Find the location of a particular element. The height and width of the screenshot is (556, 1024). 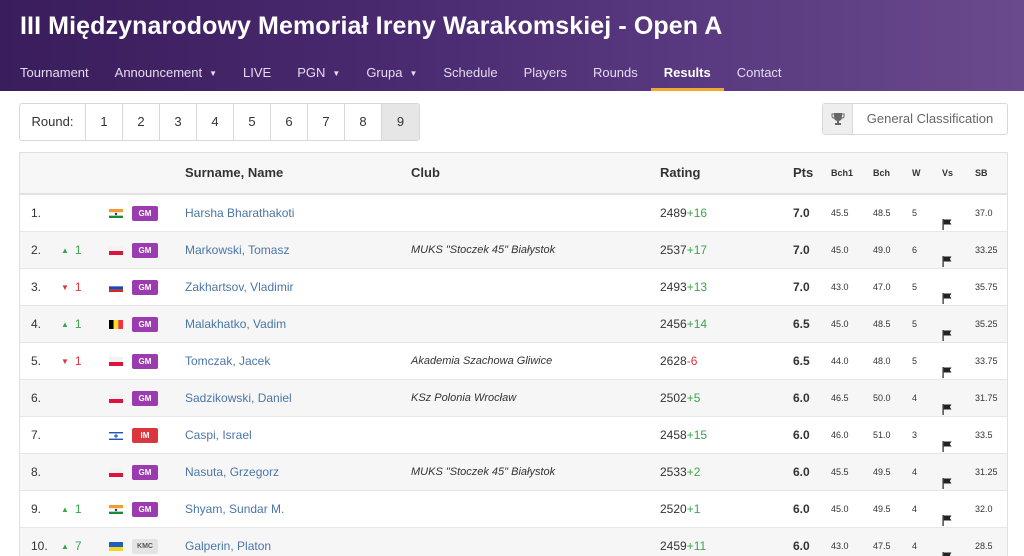

rank-number: 8. is located at coordinates (36, 472).